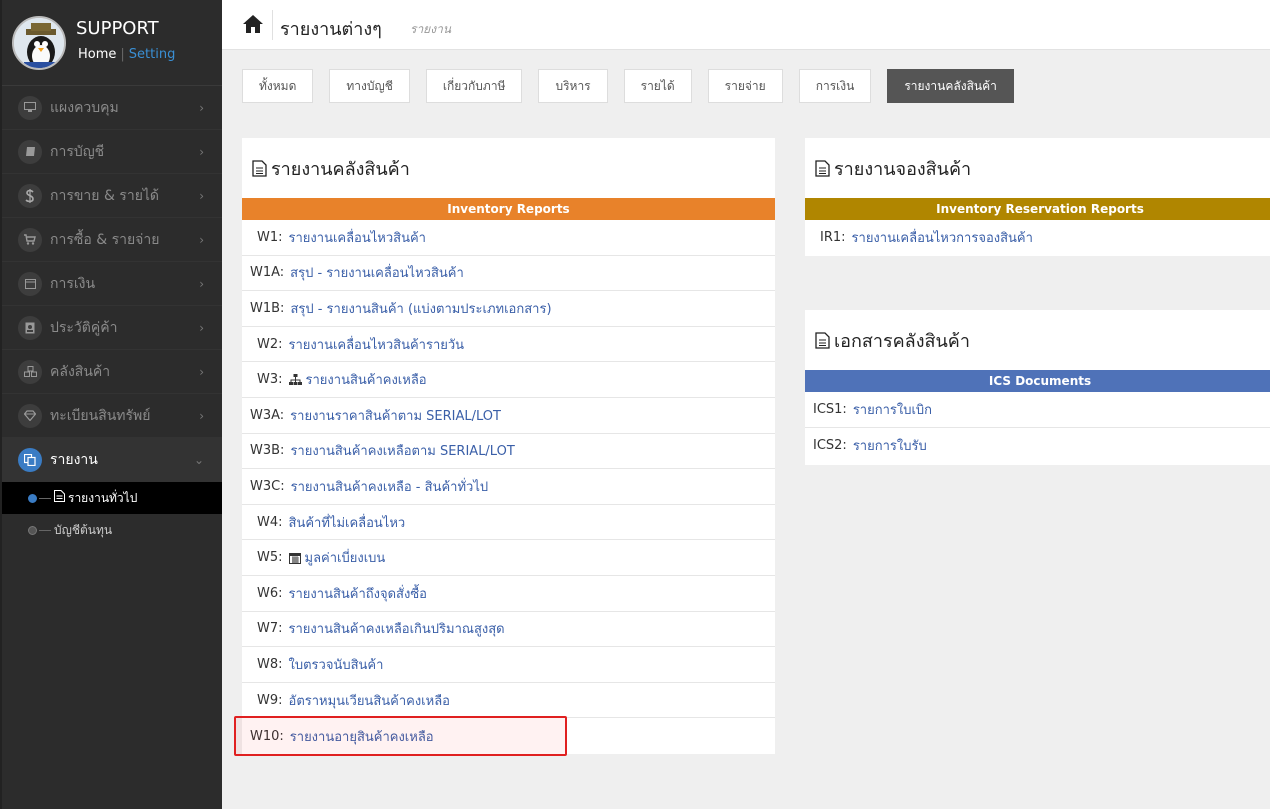 The width and height of the screenshot is (1270, 809). I want to click on panel-header-bar: Inventory Reports, so click(508, 209).